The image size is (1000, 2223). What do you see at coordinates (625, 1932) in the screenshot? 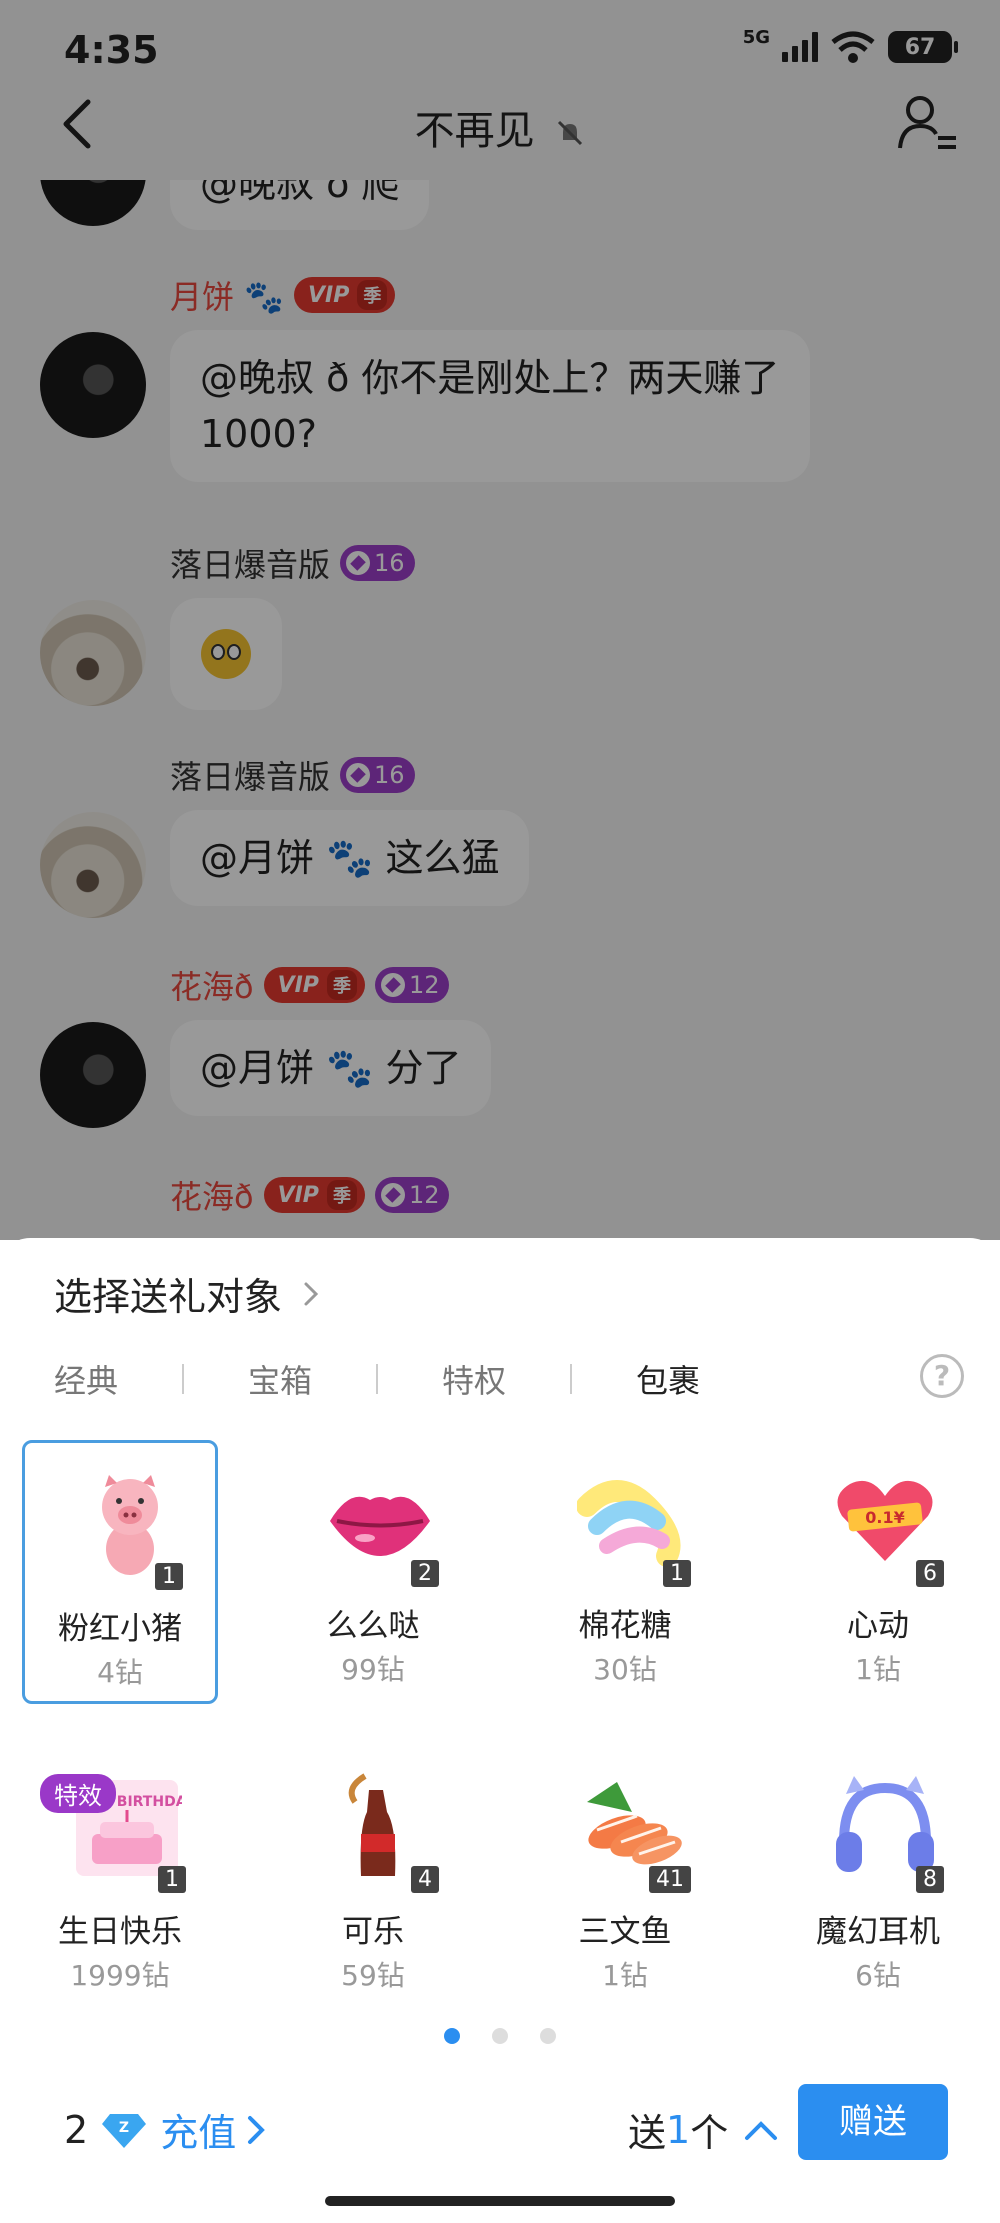
I see `gift-name: 三文鱼` at bounding box center [625, 1932].